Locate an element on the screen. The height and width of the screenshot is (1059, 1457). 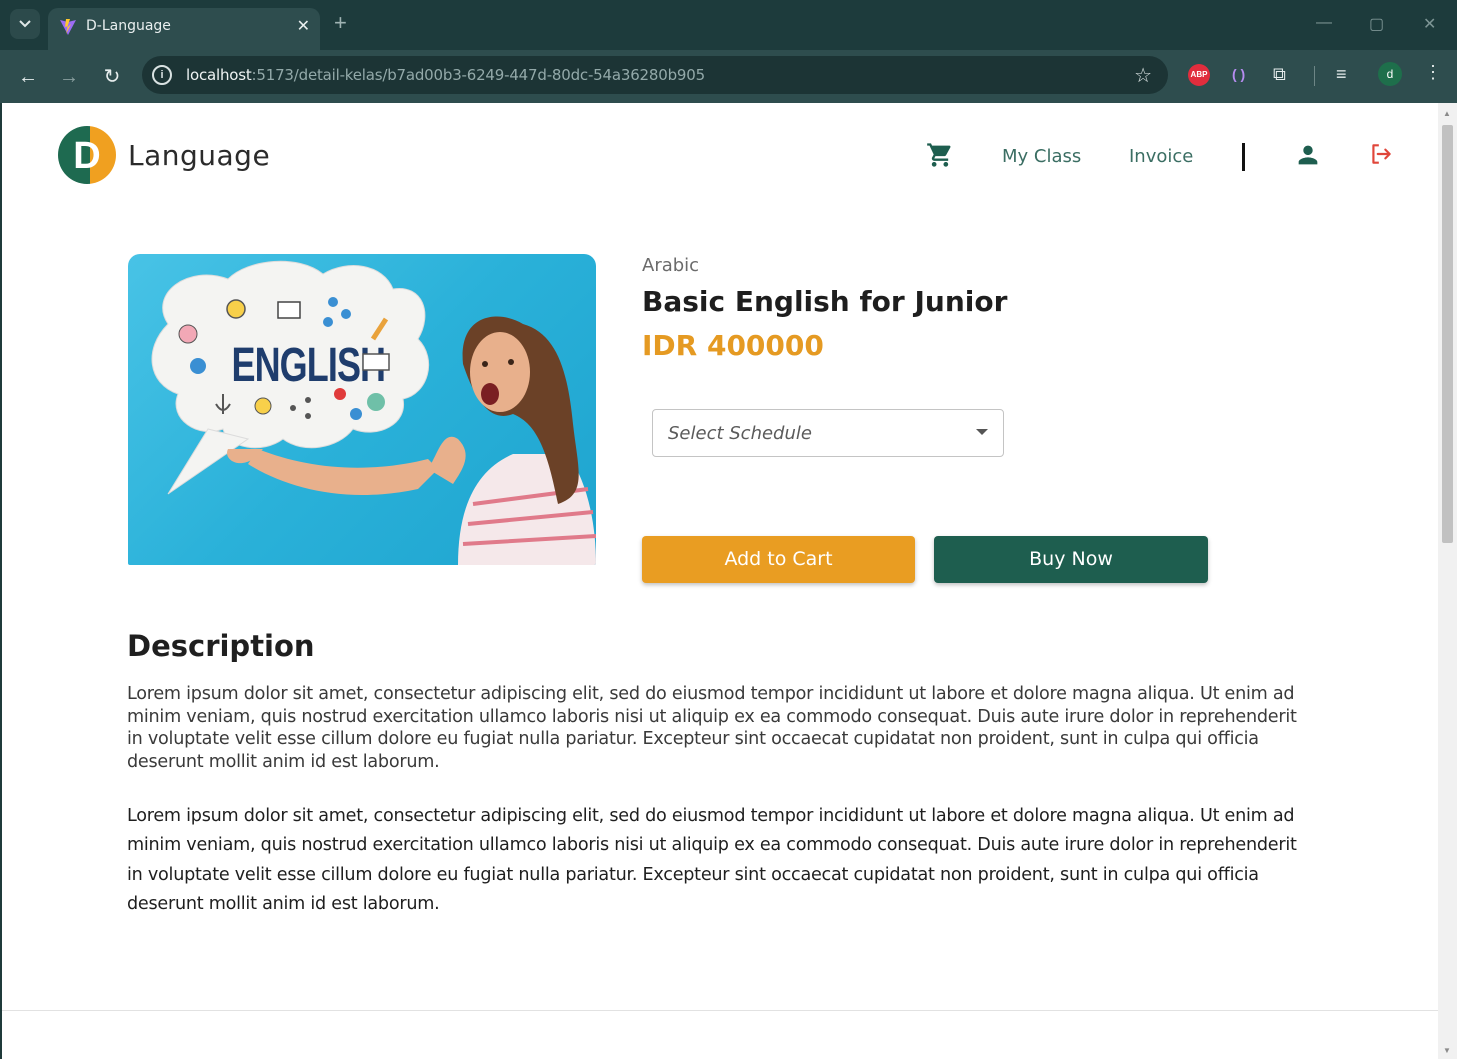
d-language-logo: D is located at coordinates (87, 155).